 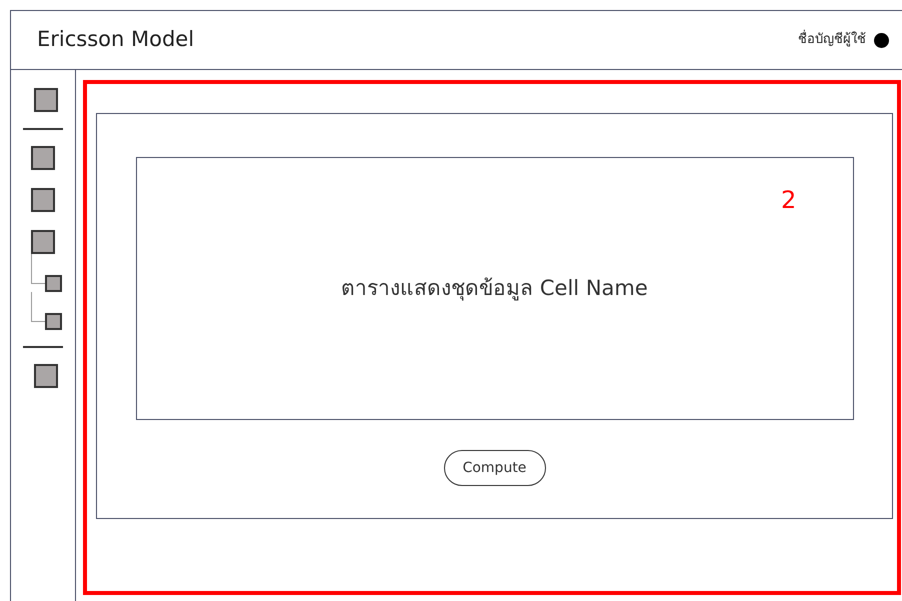 I want to click on app-title: Ericsson Model, so click(x=115, y=40).